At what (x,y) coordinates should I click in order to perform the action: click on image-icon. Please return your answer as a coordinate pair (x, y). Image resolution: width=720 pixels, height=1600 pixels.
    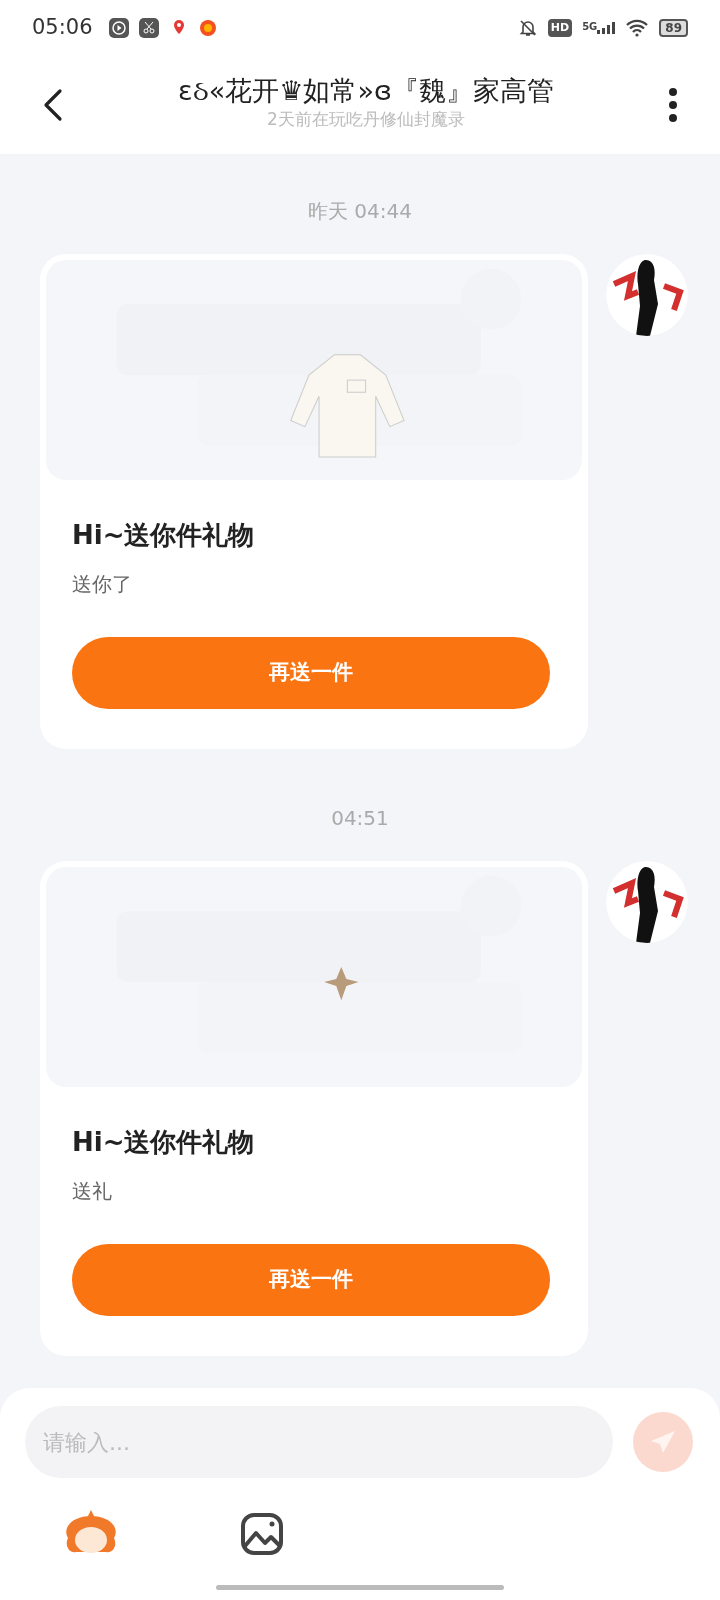
    Looking at the image, I should click on (262, 1534).